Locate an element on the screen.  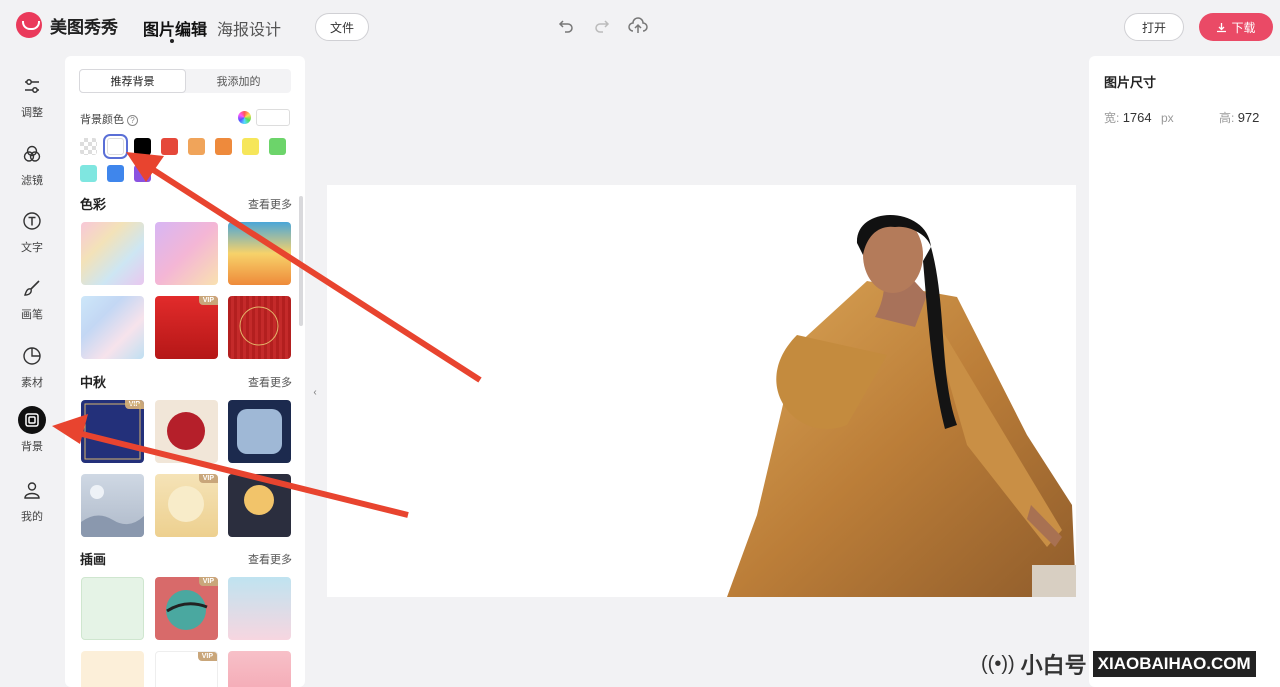
background-icon is located at coordinates (32, 420).